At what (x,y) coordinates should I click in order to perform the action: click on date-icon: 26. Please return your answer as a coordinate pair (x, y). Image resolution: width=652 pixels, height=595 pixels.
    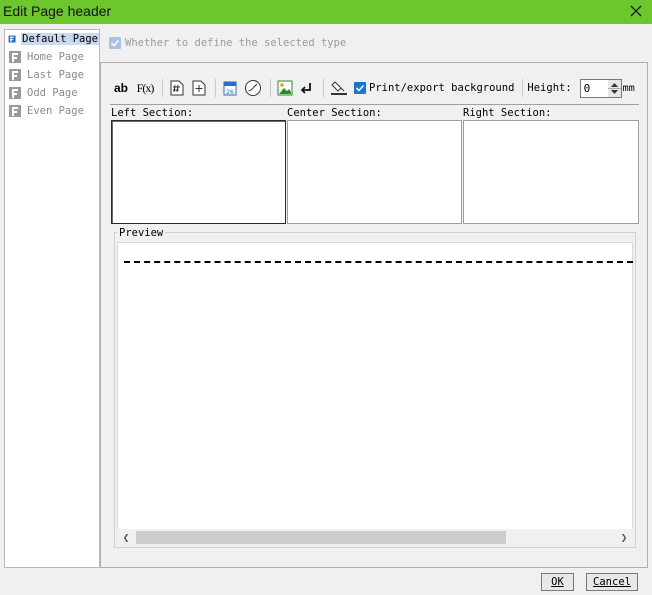
    Looking at the image, I should click on (230, 88).